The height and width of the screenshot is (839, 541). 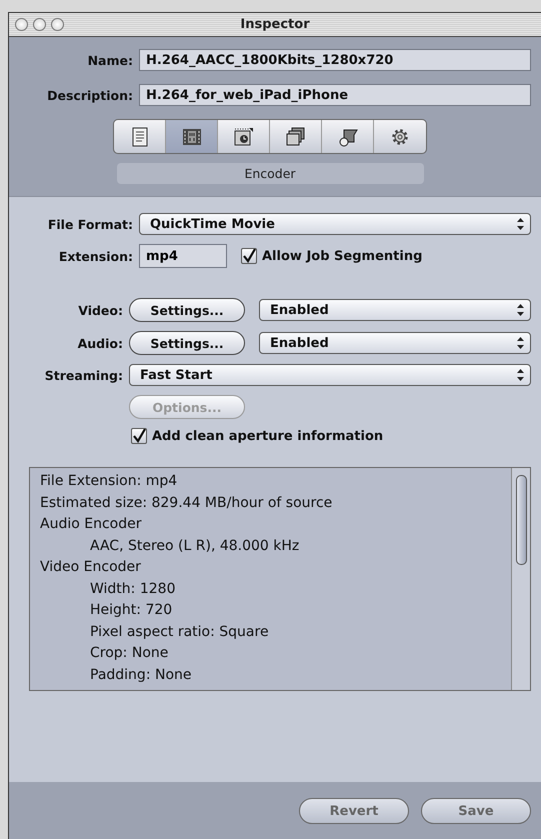 What do you see at coordinates (90, 95) in the screenshot?
I see `field-label: Description:` at bounding box center [90, 95].